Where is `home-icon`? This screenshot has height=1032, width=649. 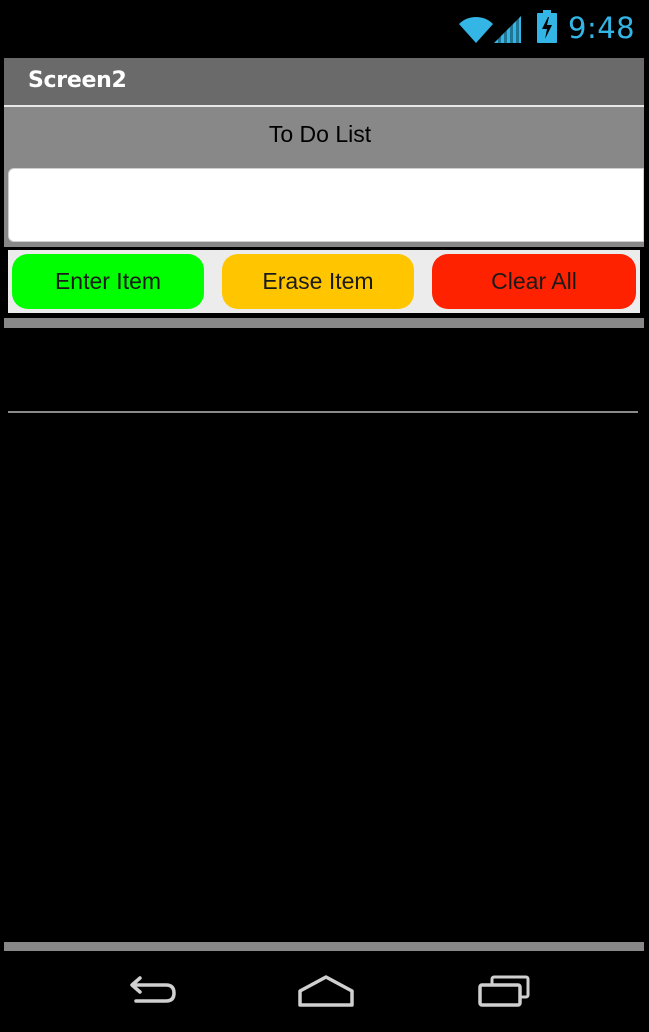 home-icon is located at coordinates (326, 991).